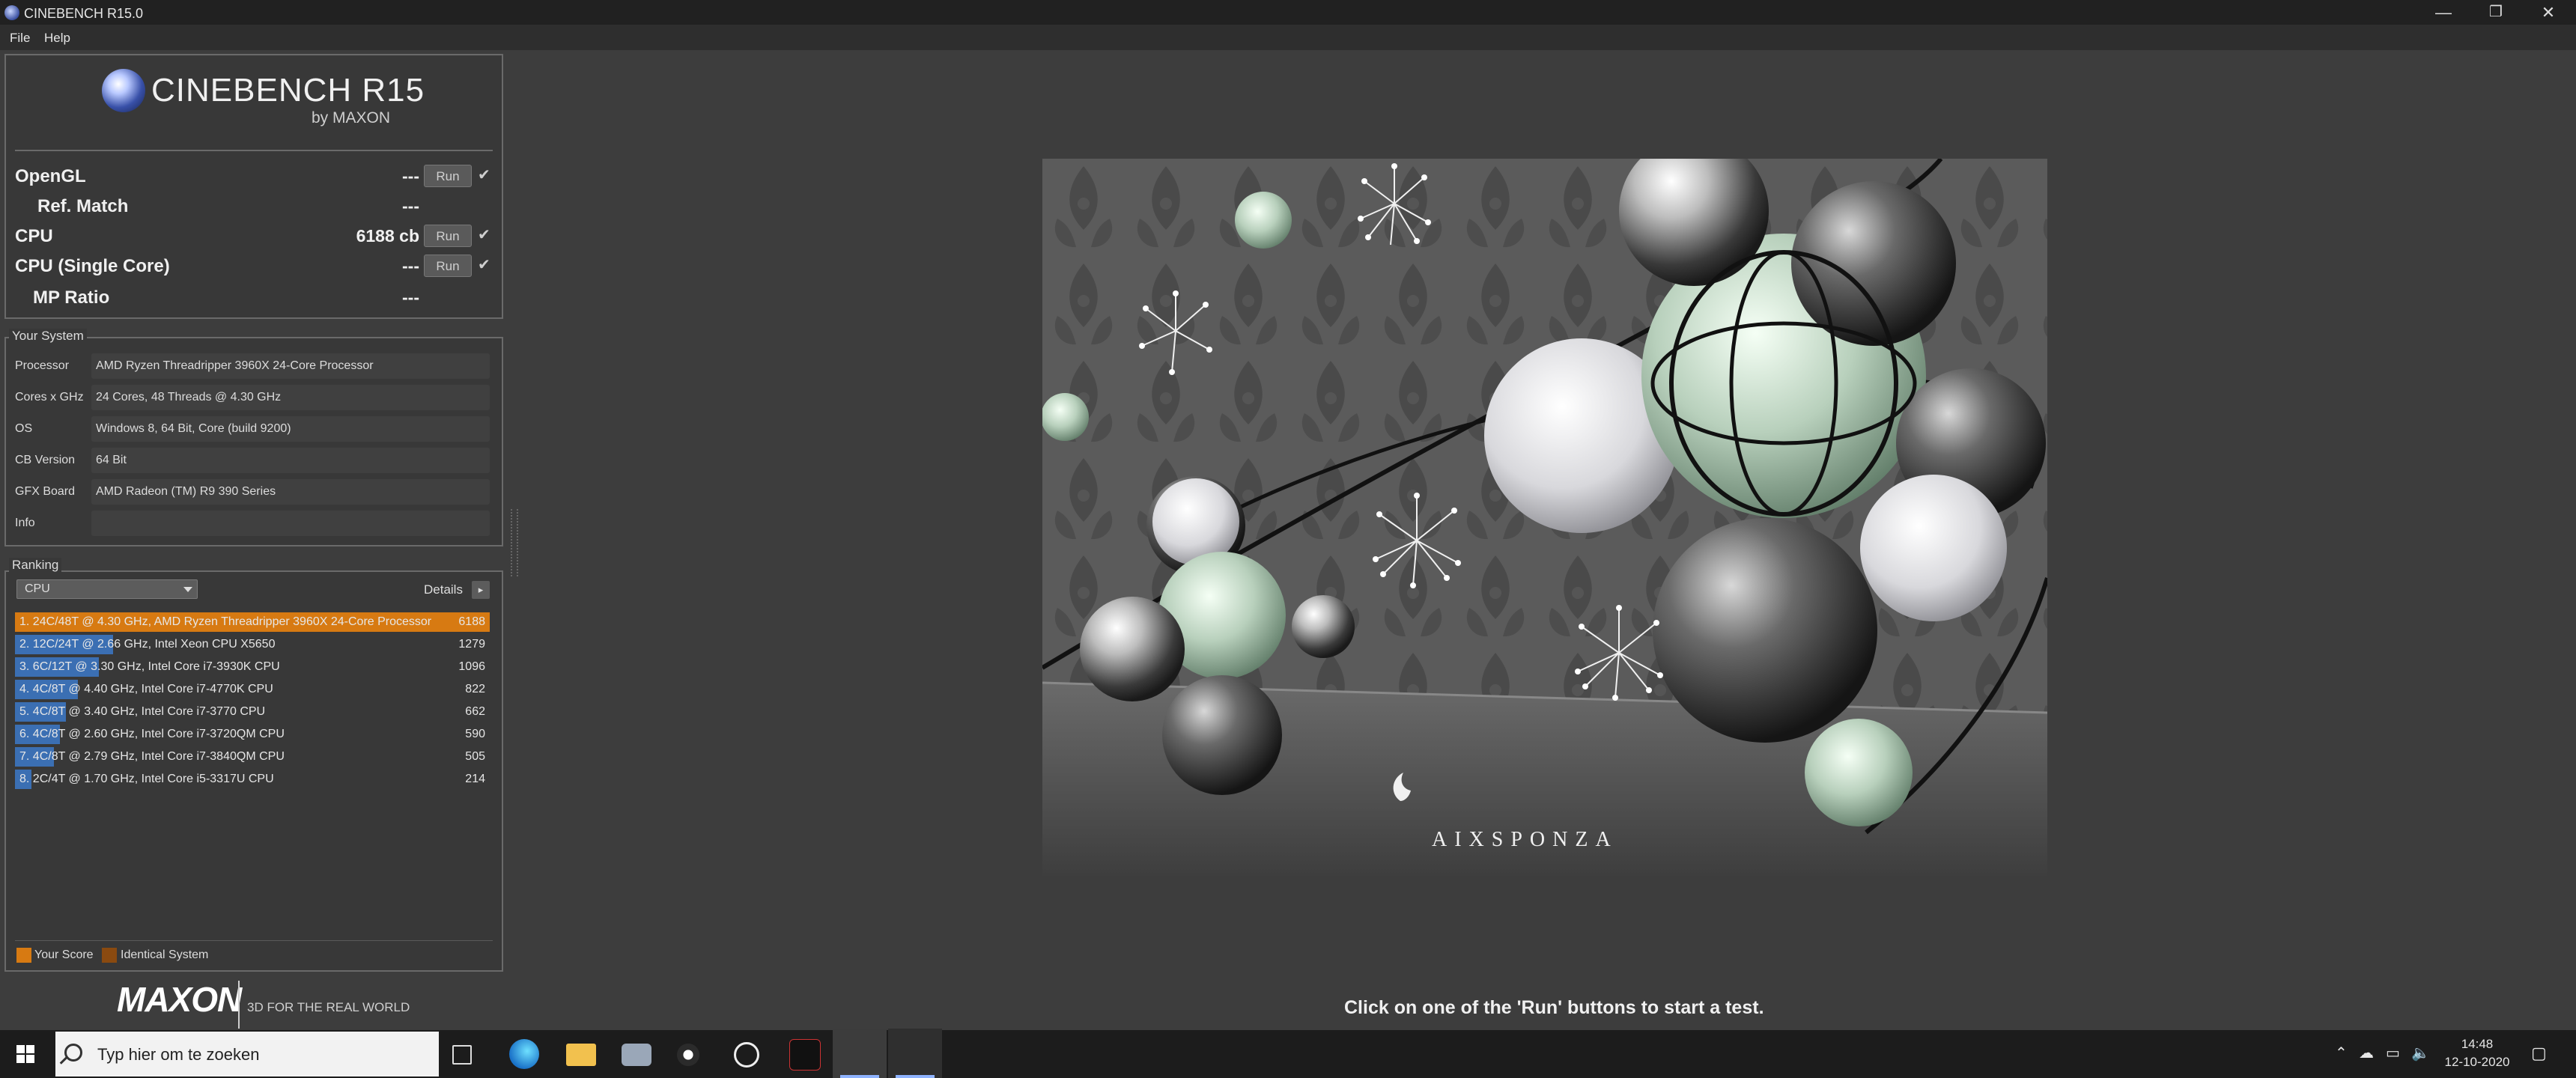  What do you see at coordinates (2477, 1053) in the screenshot?
I see `taskbar-clock: 14:48 12-10-2020` at bounding box center [2477, 1053].